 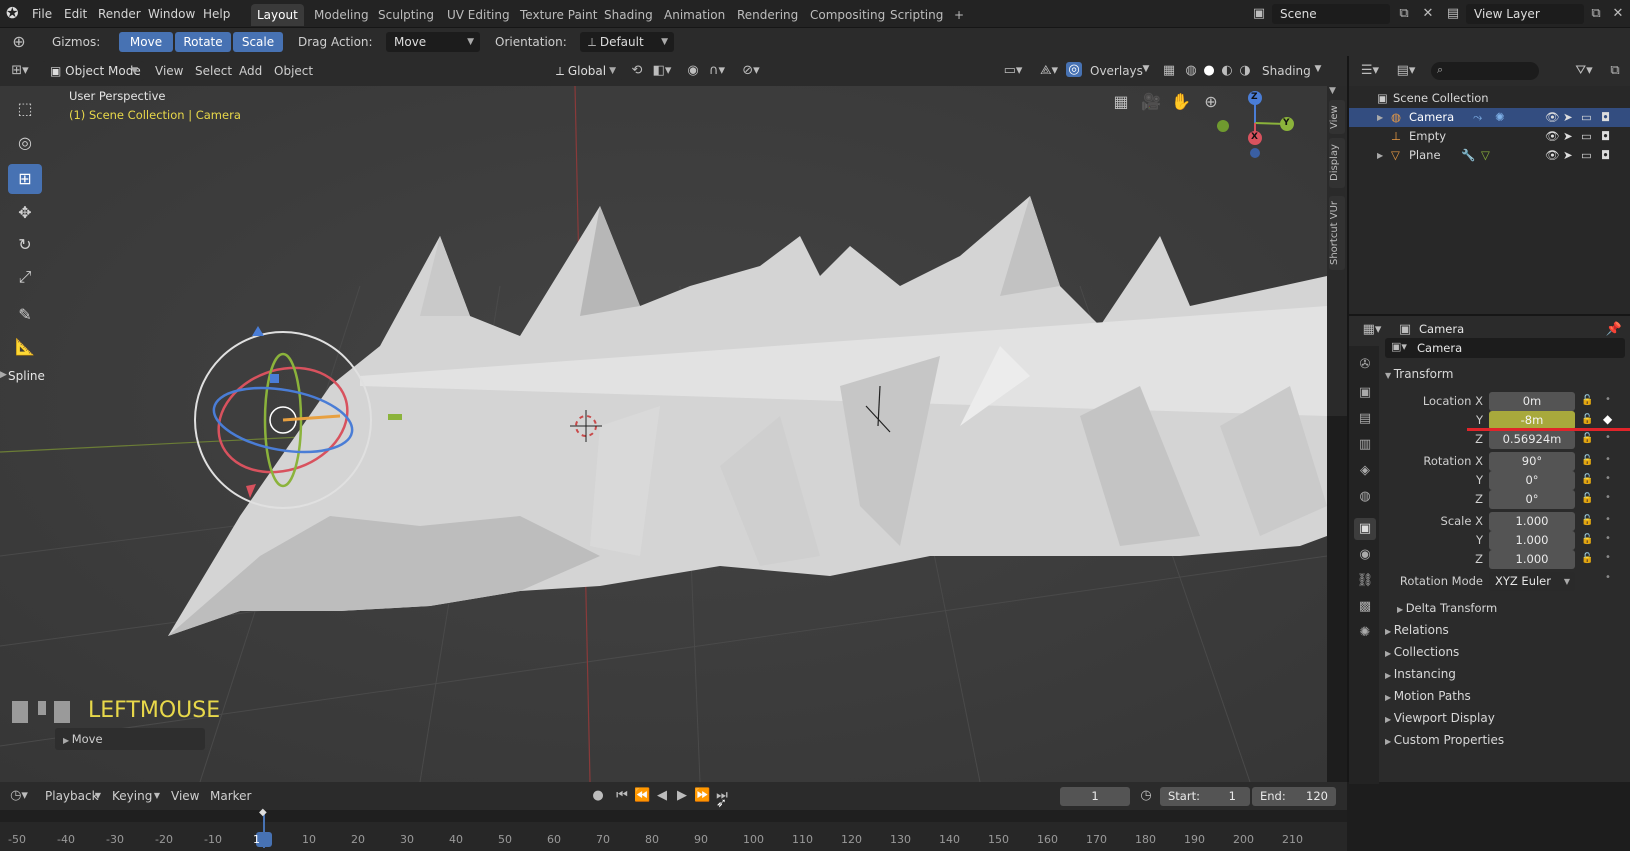 I want to click on spline-panel-label: Spline, so click(x=26, y=376).